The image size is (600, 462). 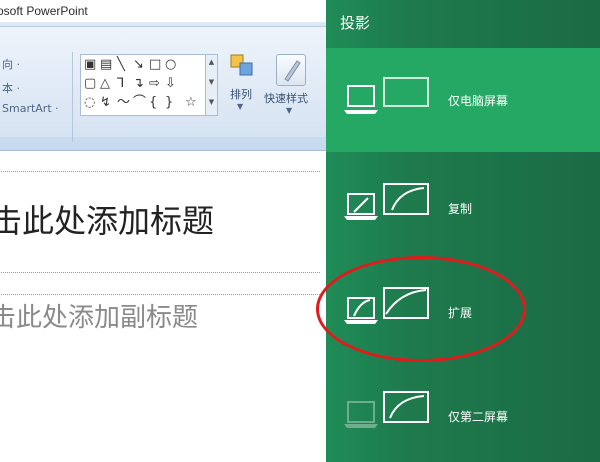 What do you see at coordinates (139, 102) in the screenshot?
I see `arc-shape-icon: ⌒` at bounding box center [139, 102].